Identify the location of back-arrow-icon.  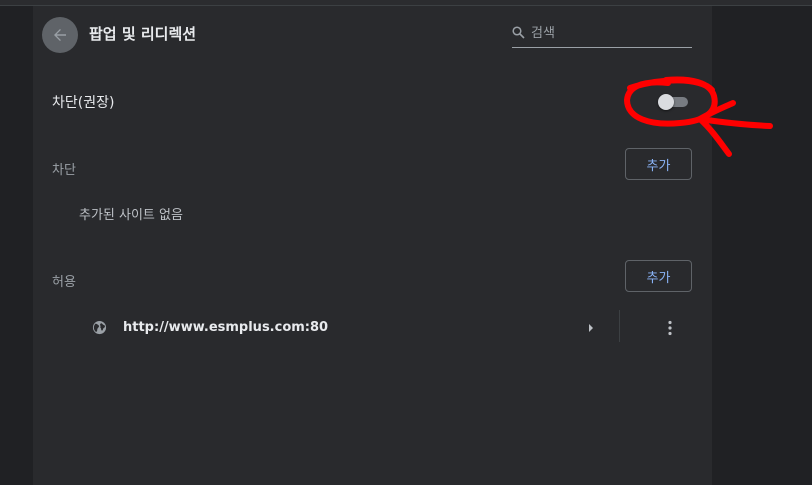
(60, 35).